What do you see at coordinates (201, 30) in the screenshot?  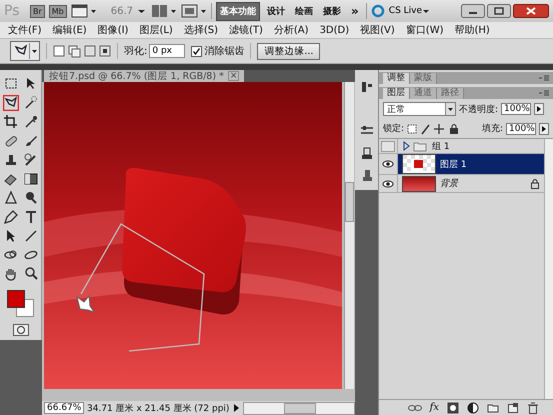 I see `menu-item: 选择(S)` at bounding box center [201, 30].